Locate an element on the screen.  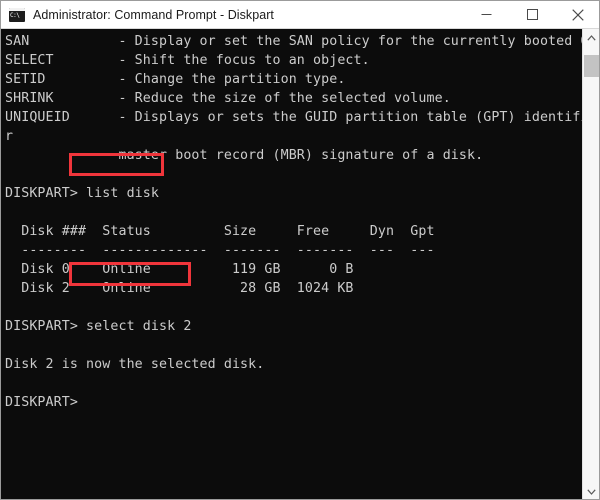
close-button is located at coordinates (577, 14).